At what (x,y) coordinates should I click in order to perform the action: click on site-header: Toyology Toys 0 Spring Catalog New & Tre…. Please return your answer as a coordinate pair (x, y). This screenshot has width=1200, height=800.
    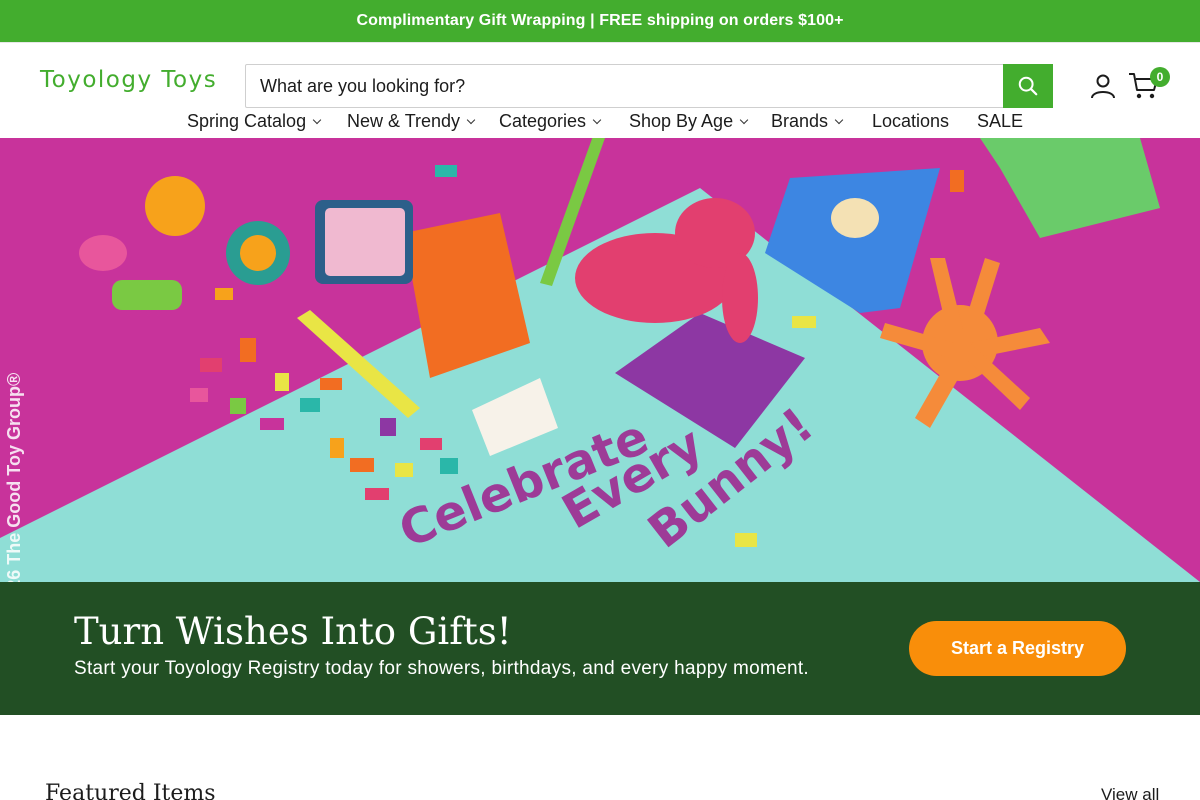
    Looking at the image, I should click on (600, 90).